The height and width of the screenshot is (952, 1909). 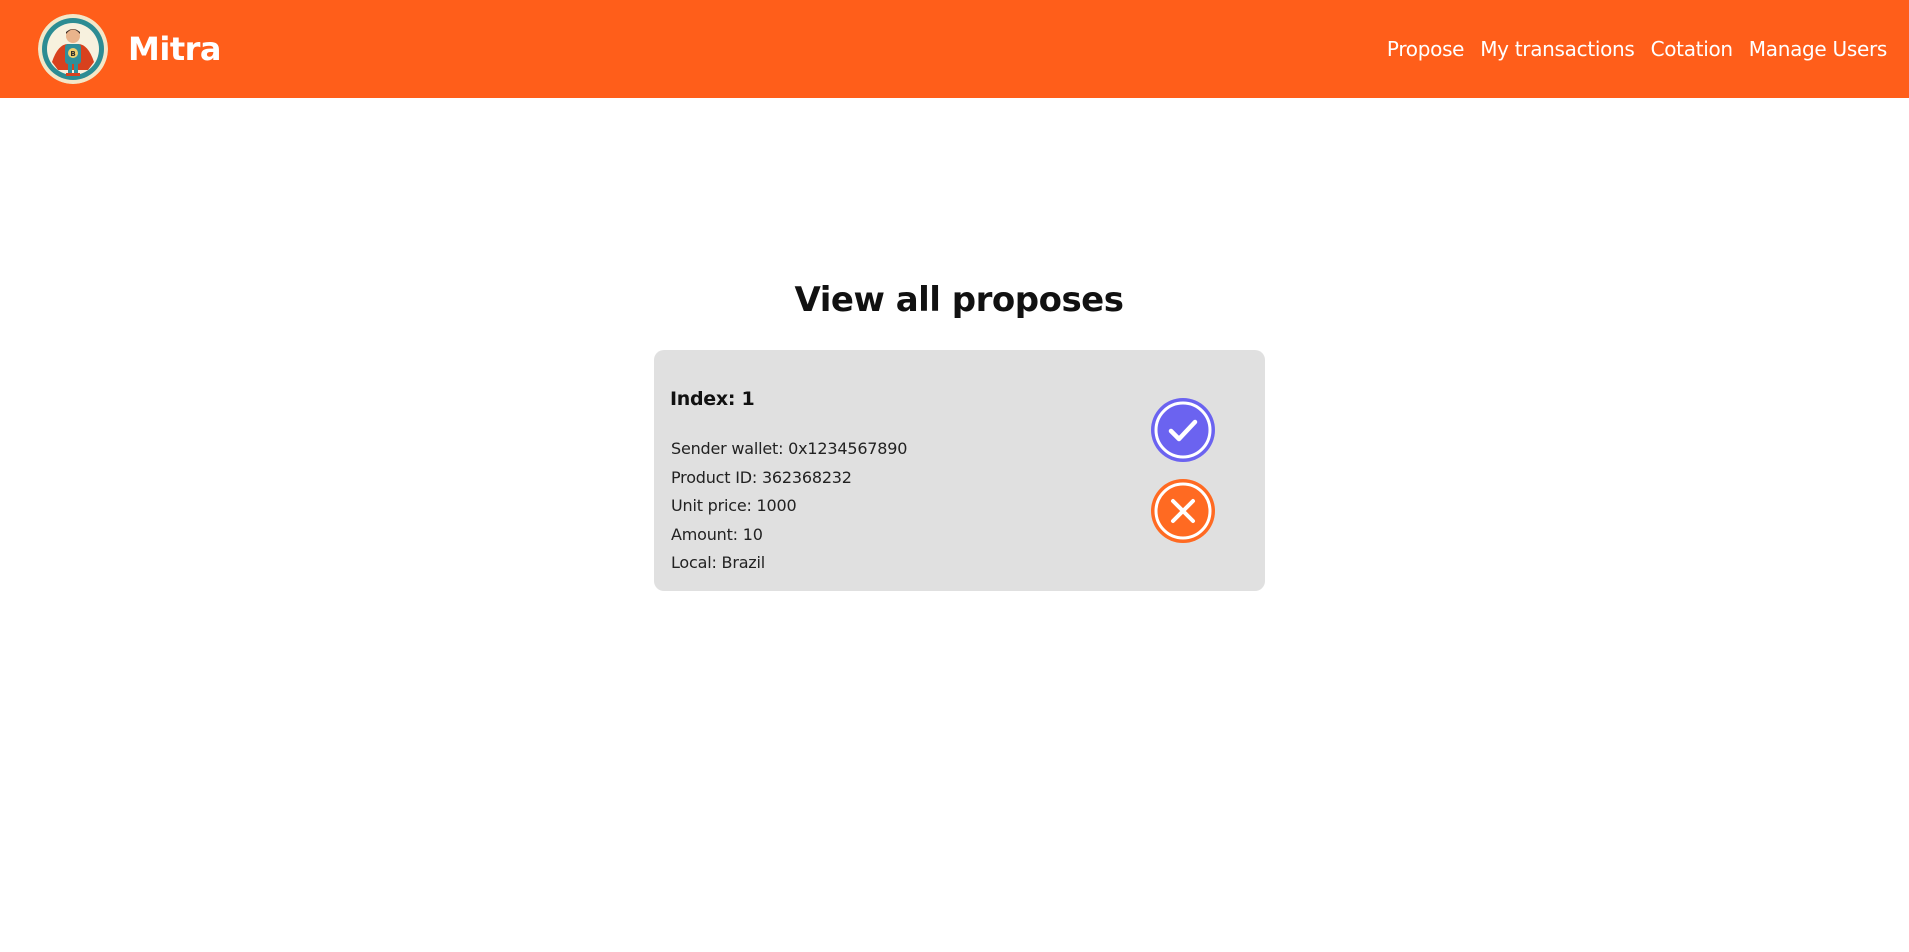 I want to click on local-text: Local: Brazil, so click(x=718, y=562).